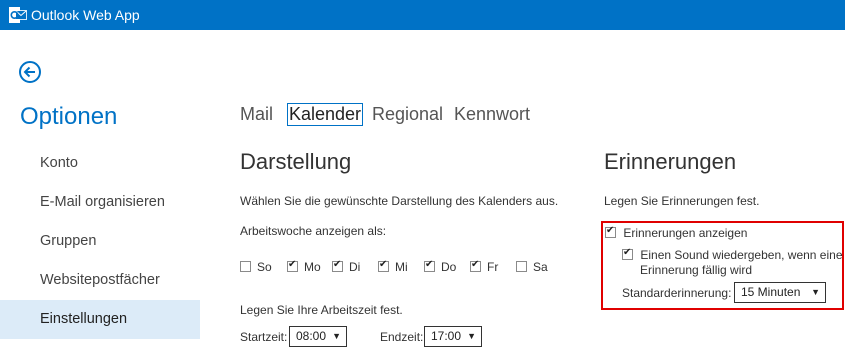 Image resolution: width=845 pixels, height=350 pixels. Describe the element at coordinates (30, 72) in the screenshot. I see `back-arrow-icon` at that location.